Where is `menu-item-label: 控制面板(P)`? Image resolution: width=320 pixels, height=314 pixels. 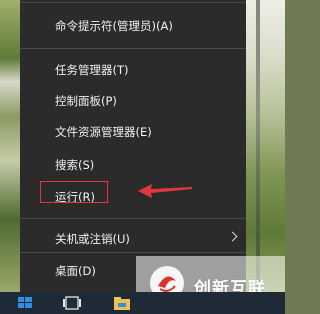 menu-item-label: 控制面板(P) is located at coordinates (86, 101).